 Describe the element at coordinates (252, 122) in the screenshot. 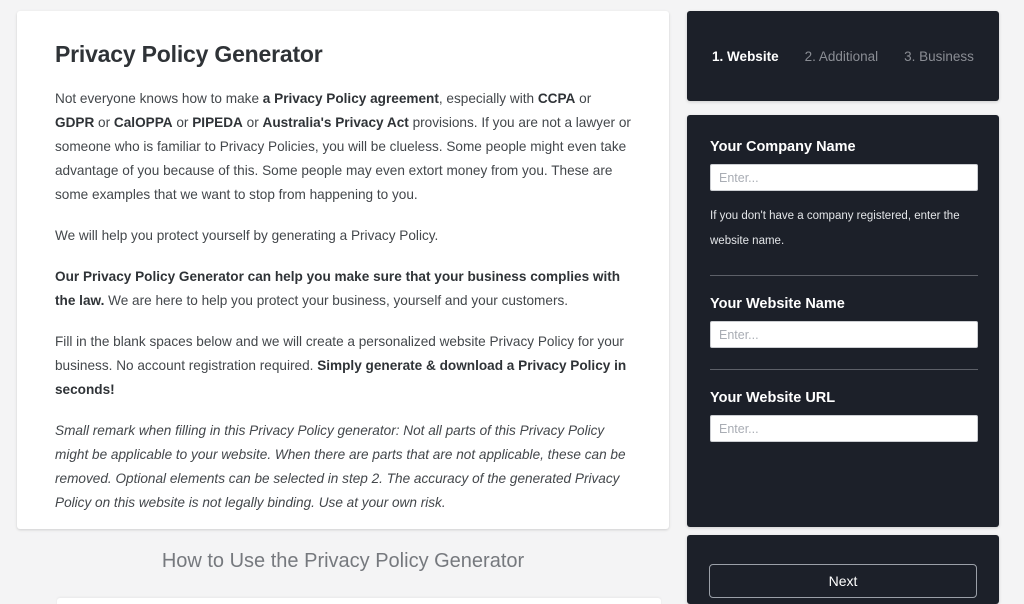

I see `p1-text-6: or` at that location.